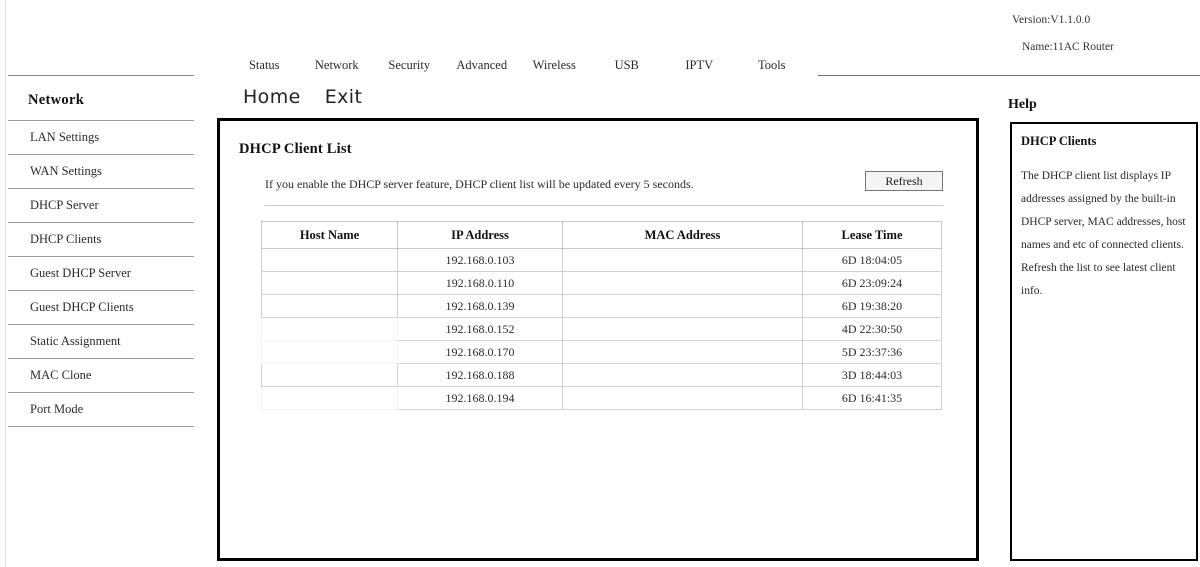 The image size is (1200, 567). I want to click on cell-ip-address: 192.168.0.188, so click(480, 375).